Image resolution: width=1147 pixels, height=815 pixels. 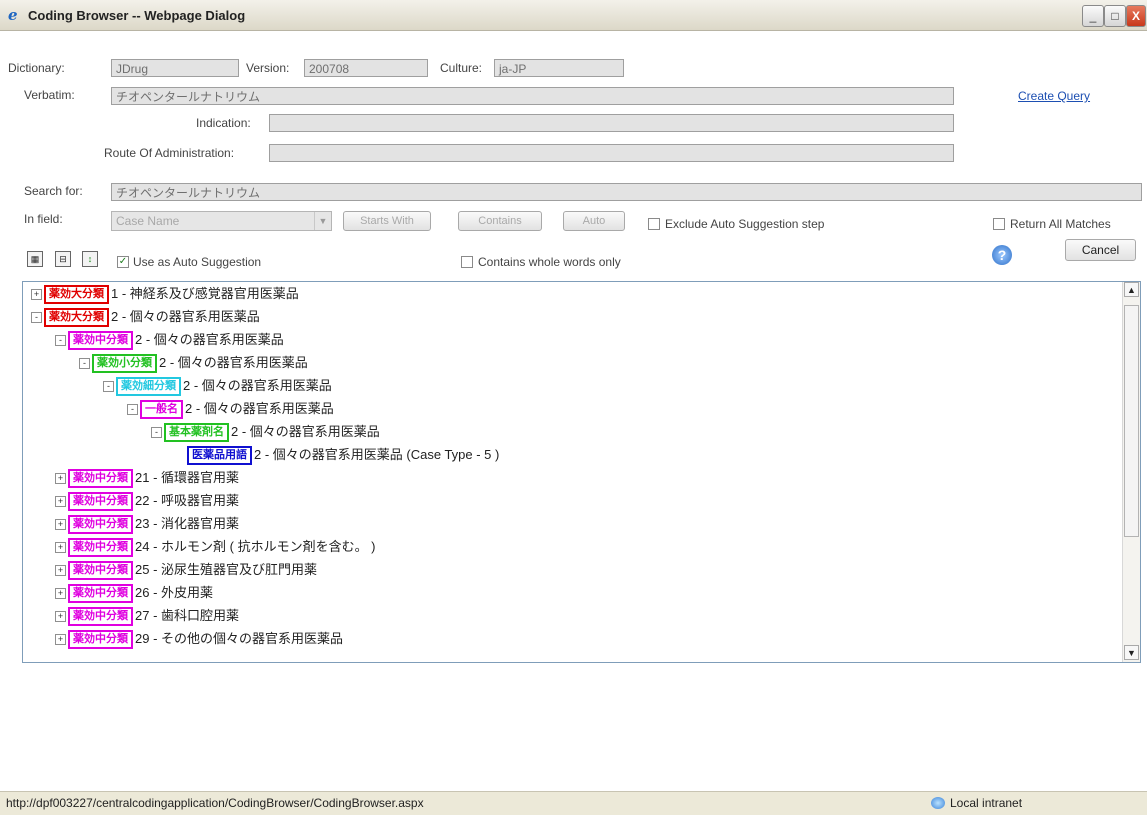 I want to click on tree-row: + 薬効中分類 22 - 呼吸器官用薬, so click(x=147, y=501).